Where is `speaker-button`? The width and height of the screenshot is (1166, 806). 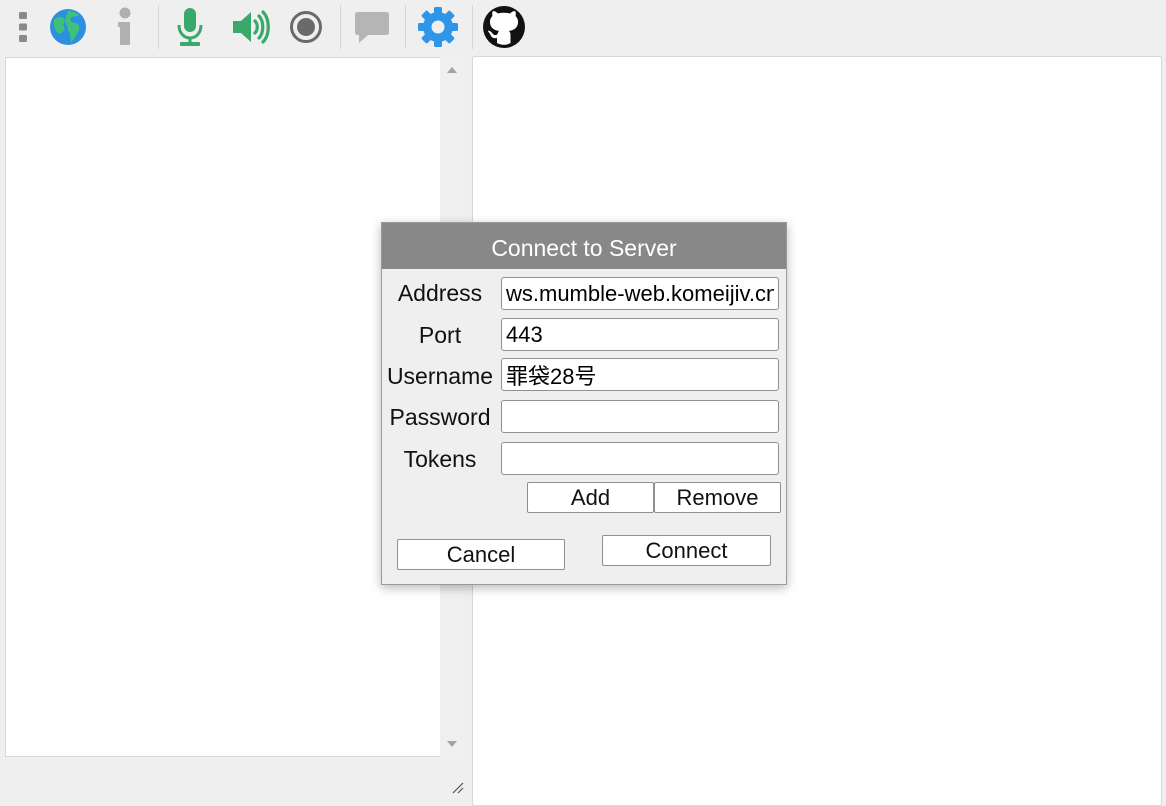 speaker-button is located at coordinates (251, 27).